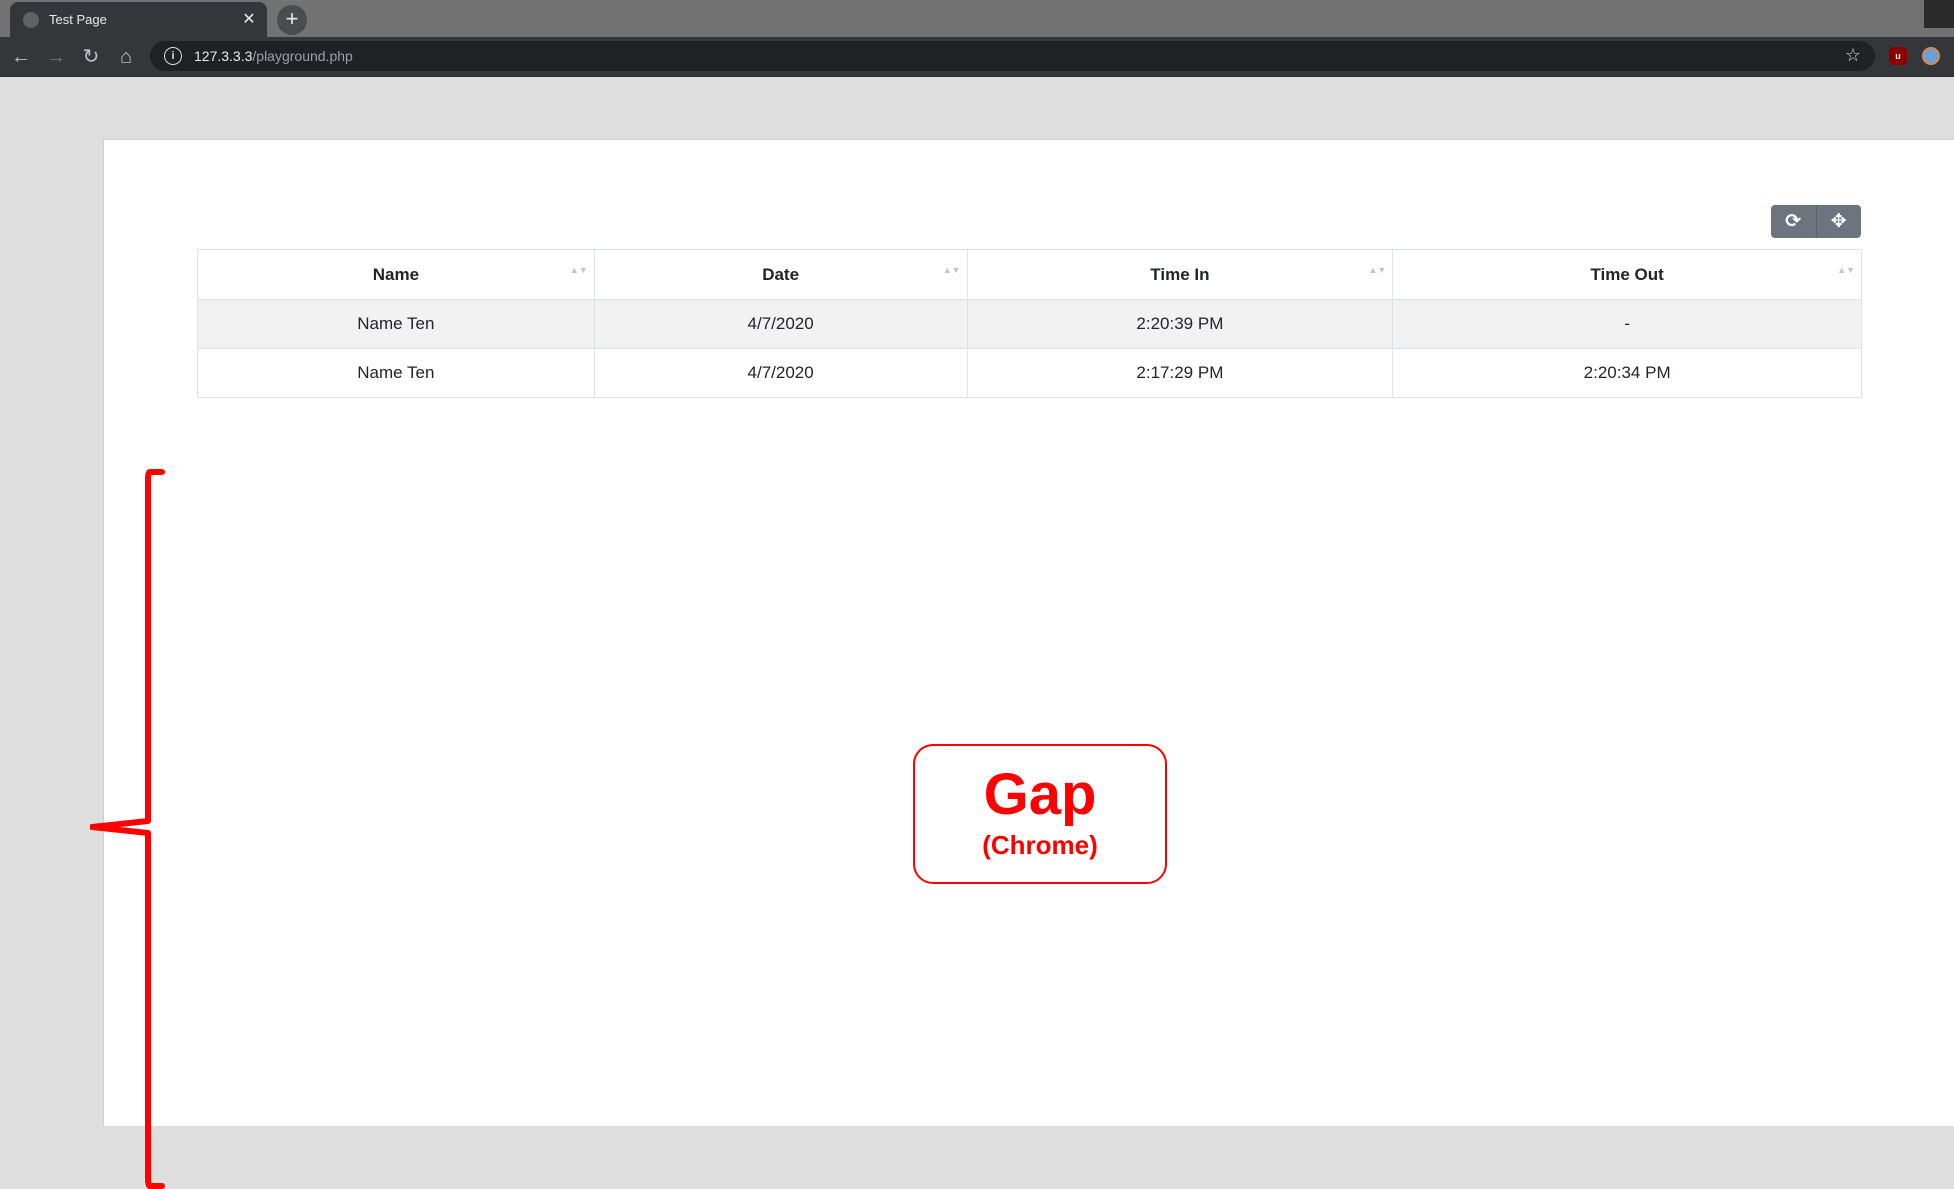 This screenshot has width=1954, height=1189. I want to click on browser-toolbar: ← → ↻ ⌂ i 127.3.3.3/playground.php ☆ u, so click(977, 57).